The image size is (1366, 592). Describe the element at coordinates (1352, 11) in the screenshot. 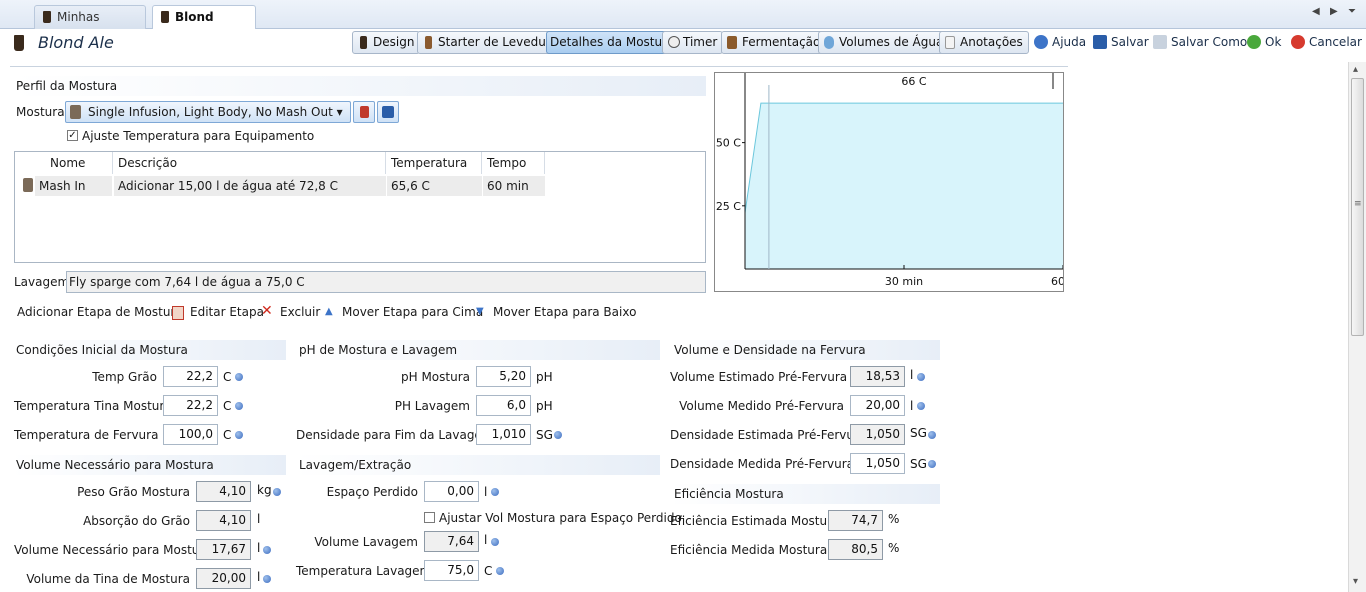

I see `tab-list-icon: ⏷` at that location.